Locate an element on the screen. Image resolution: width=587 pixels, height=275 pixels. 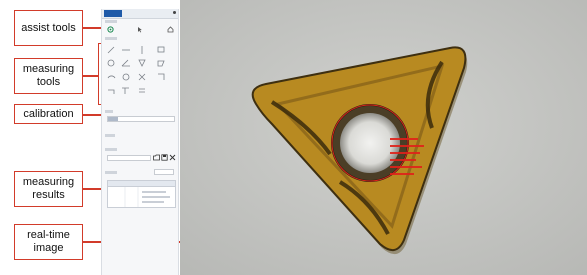
export-section-label is located at coordinates (111, 149).